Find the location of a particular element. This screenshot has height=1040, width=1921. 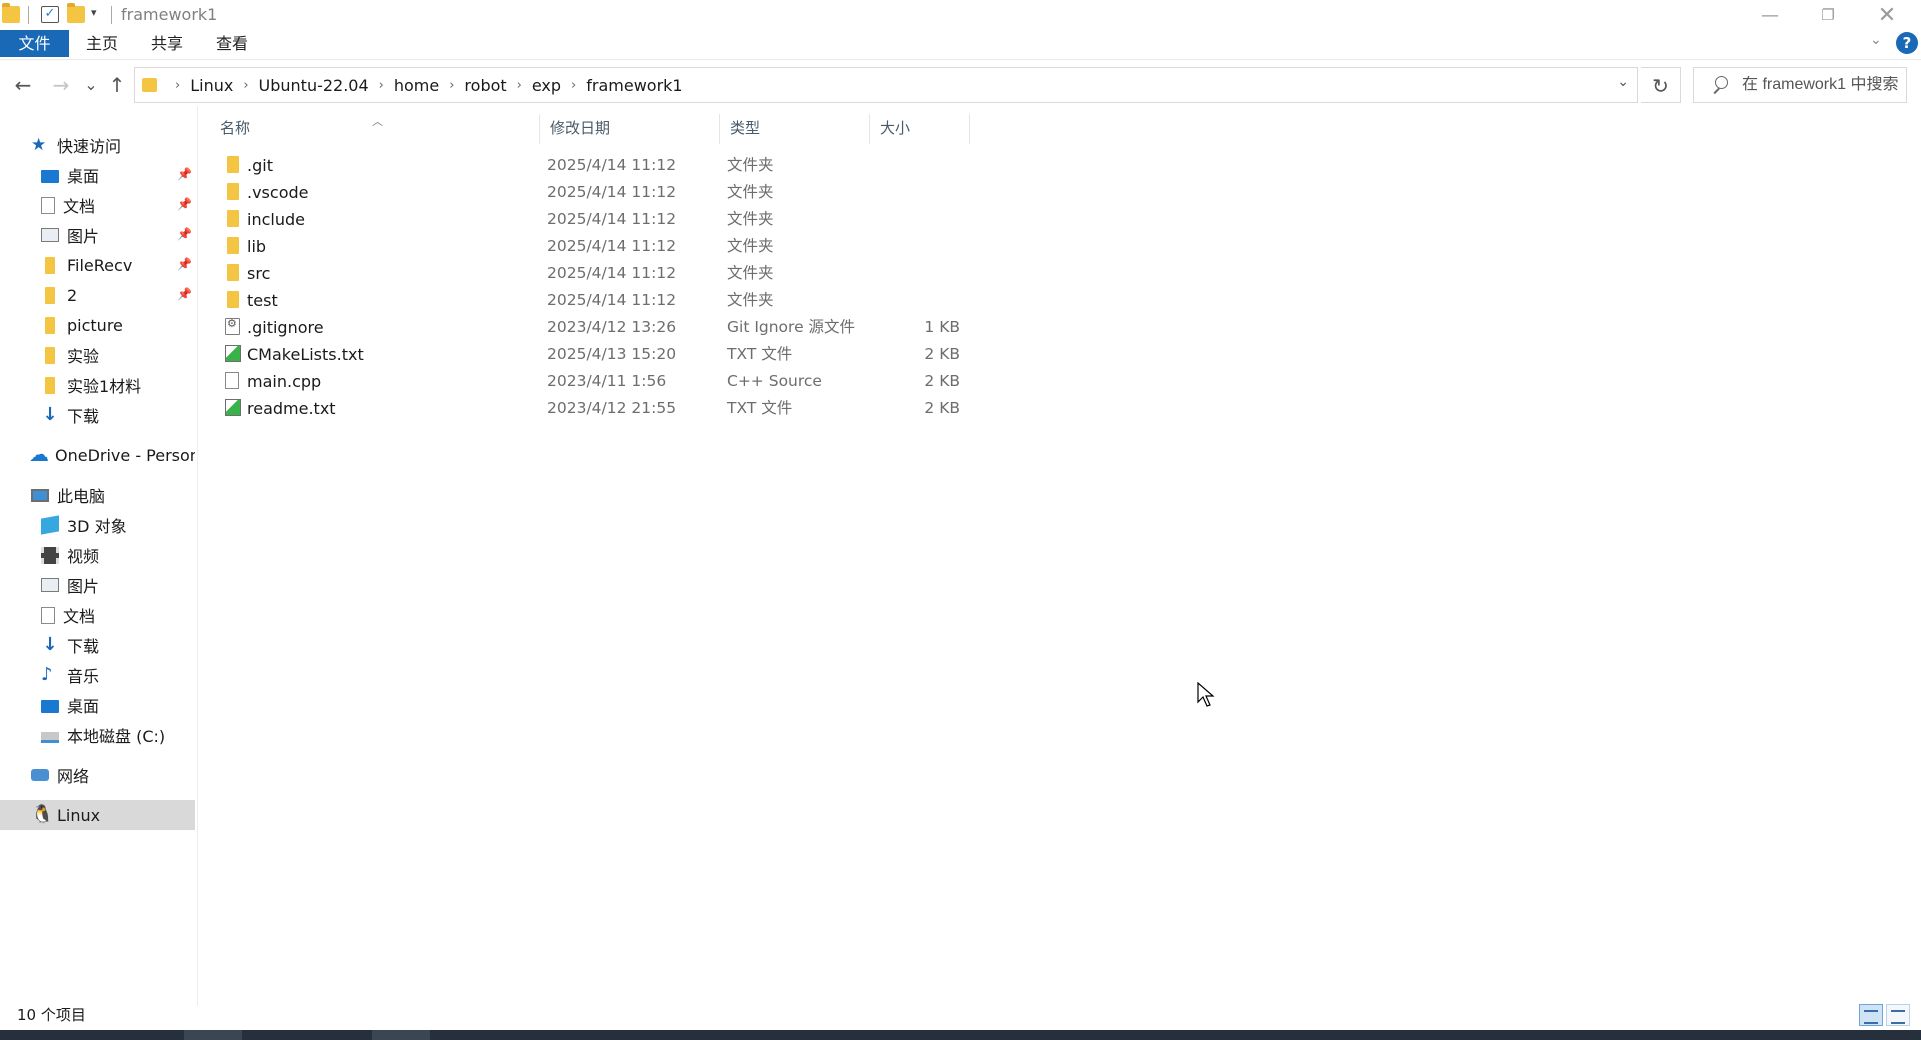

expand-ribbon-icon: ⌄ is located at coordinates (1876, 40).